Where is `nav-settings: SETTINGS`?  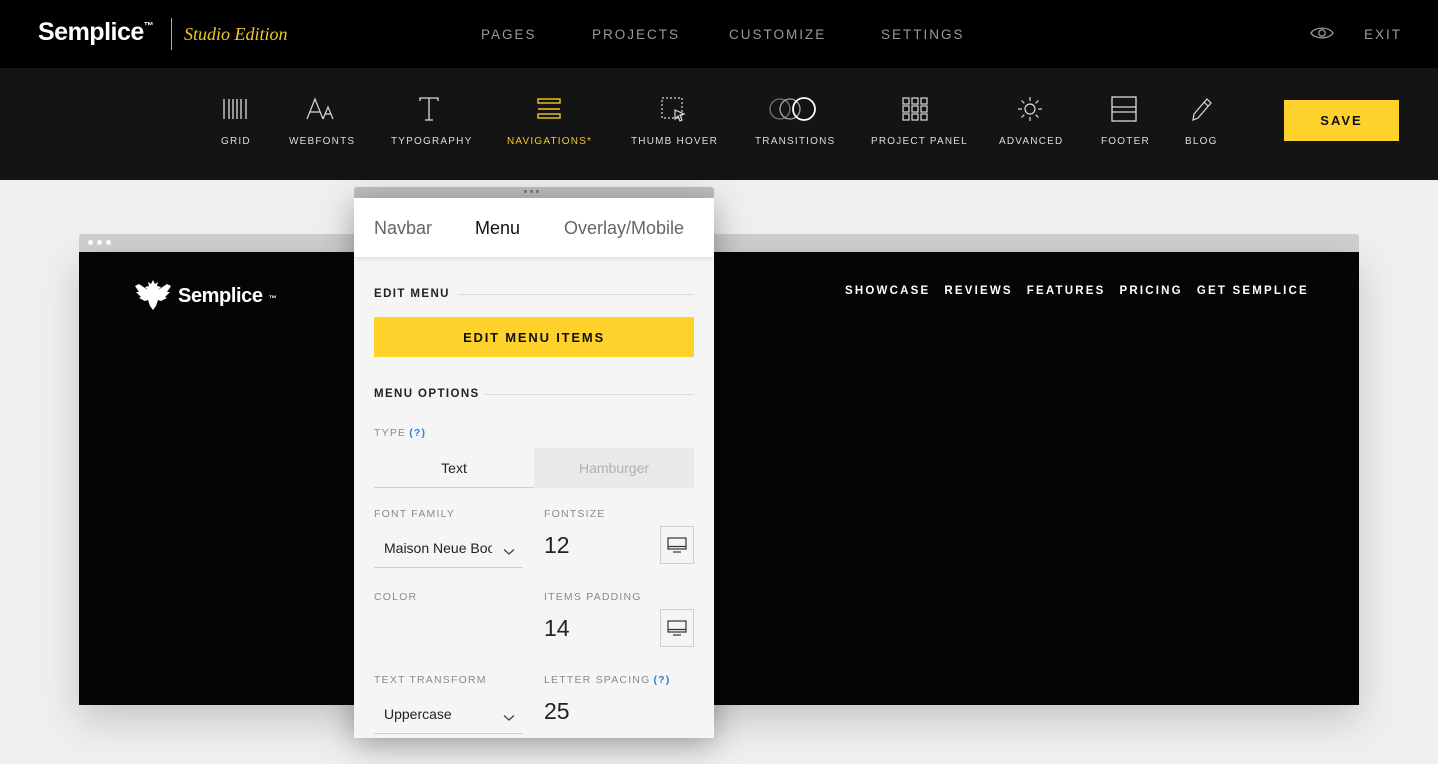
nav-settings: SETTINGS is located at coordinates (923, 34).